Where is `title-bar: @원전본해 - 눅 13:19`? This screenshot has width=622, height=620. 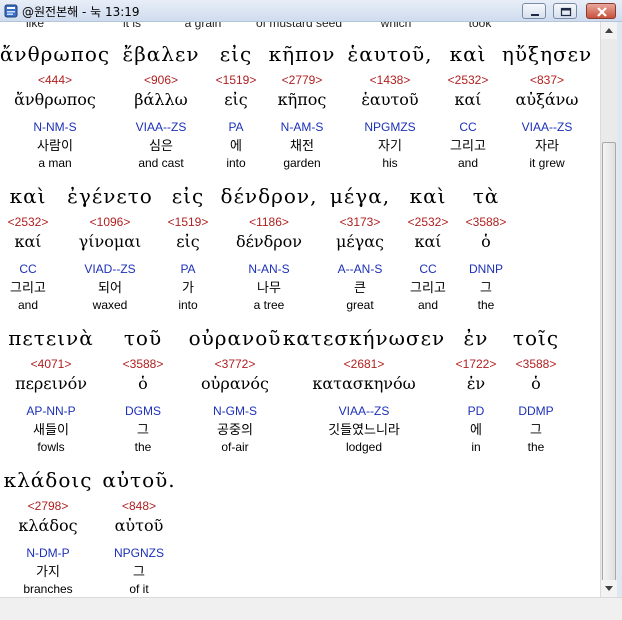
title-bar: @원전본해 - 눅 13:19 is located at coordinates (311, 11).